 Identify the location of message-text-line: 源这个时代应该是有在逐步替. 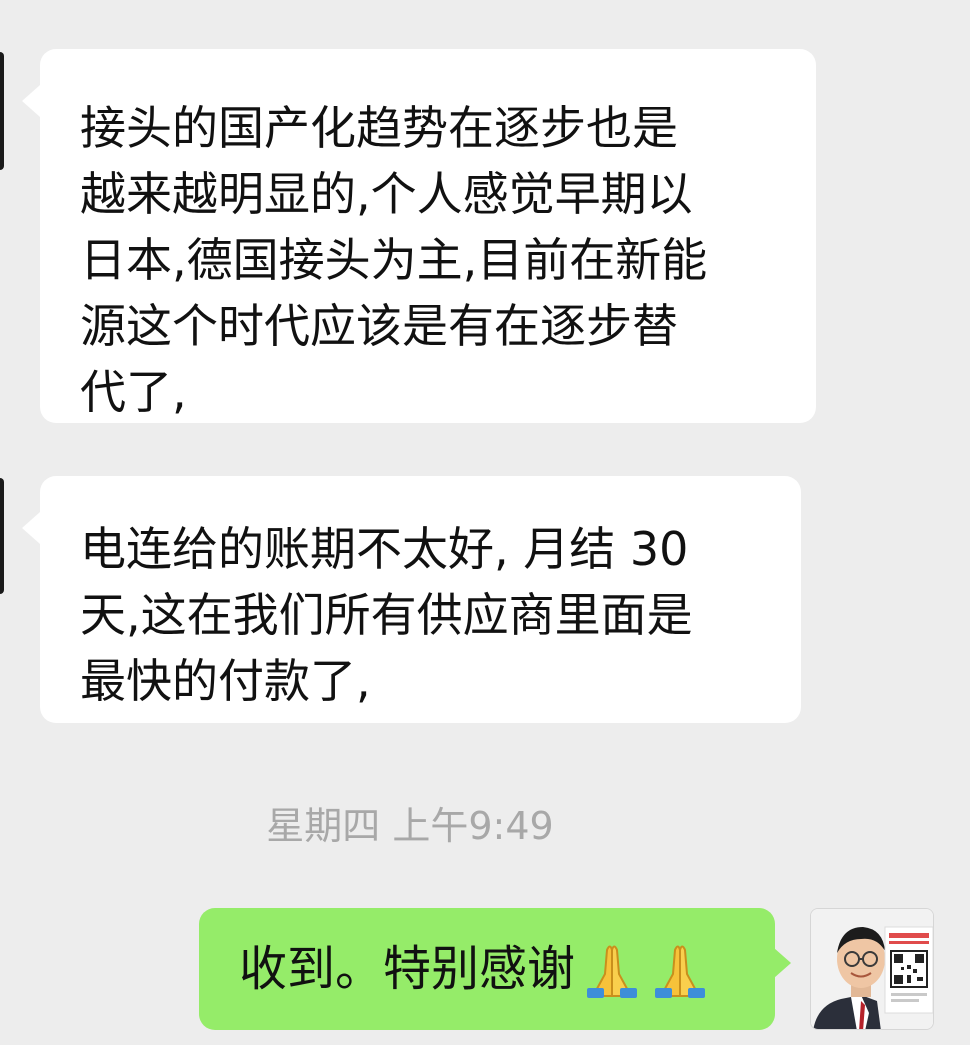
(379, 326).